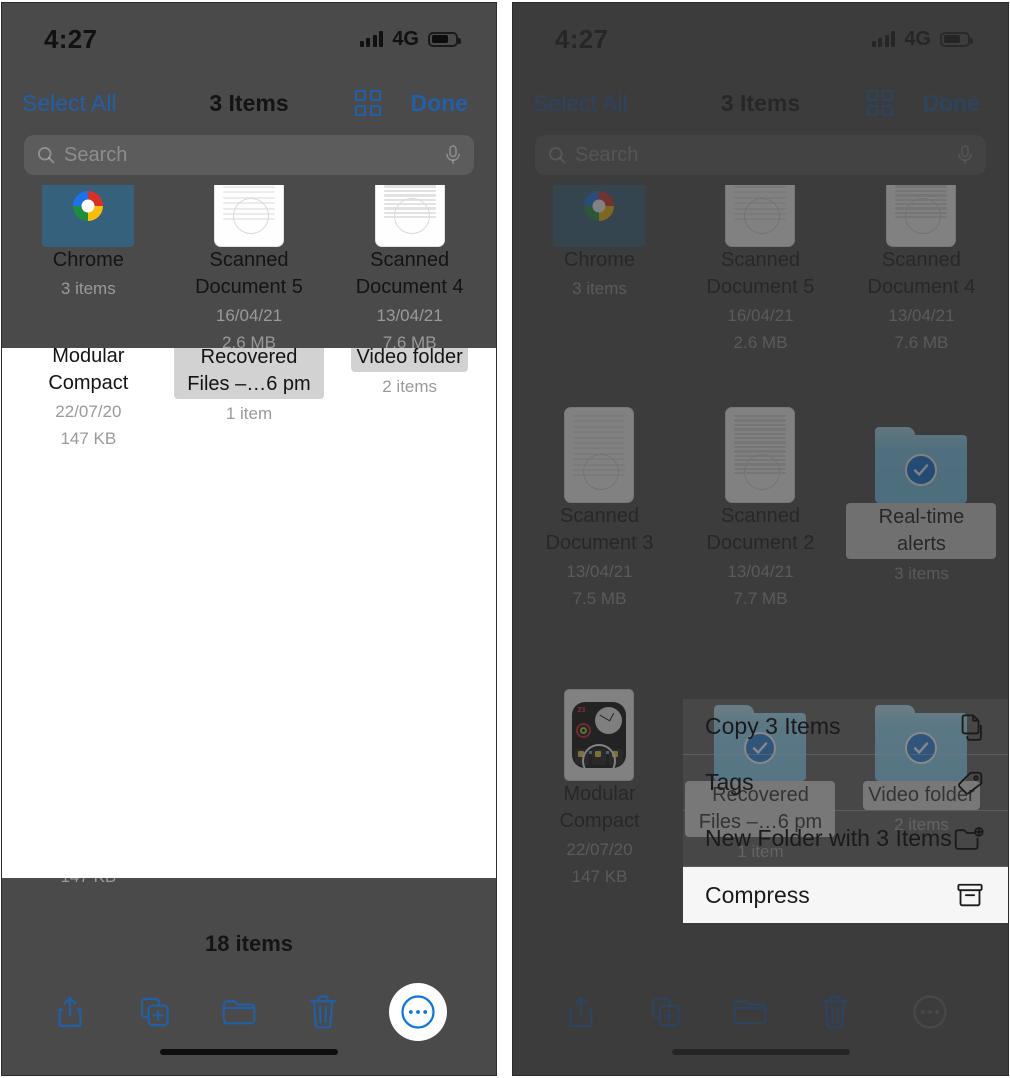  What do you see at coordinates (249, 975) in the screenshot?
I see `bottom-toolbar: 18 items` at bounding box center [249, 975].